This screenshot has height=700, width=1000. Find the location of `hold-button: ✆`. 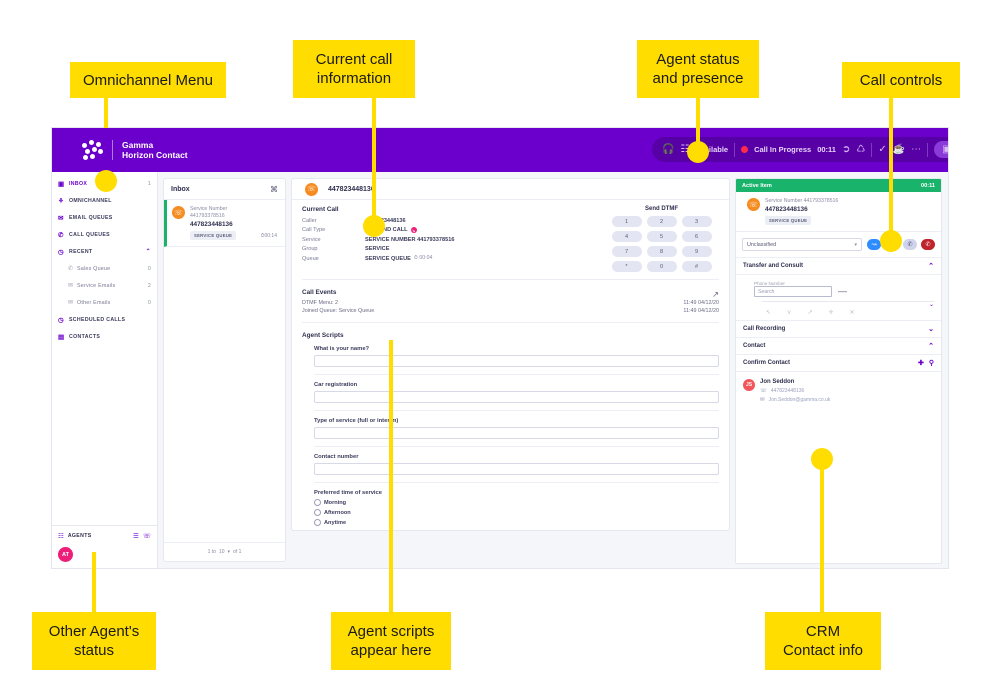

hold-button: ✆ is located at coordinates (910, 244).